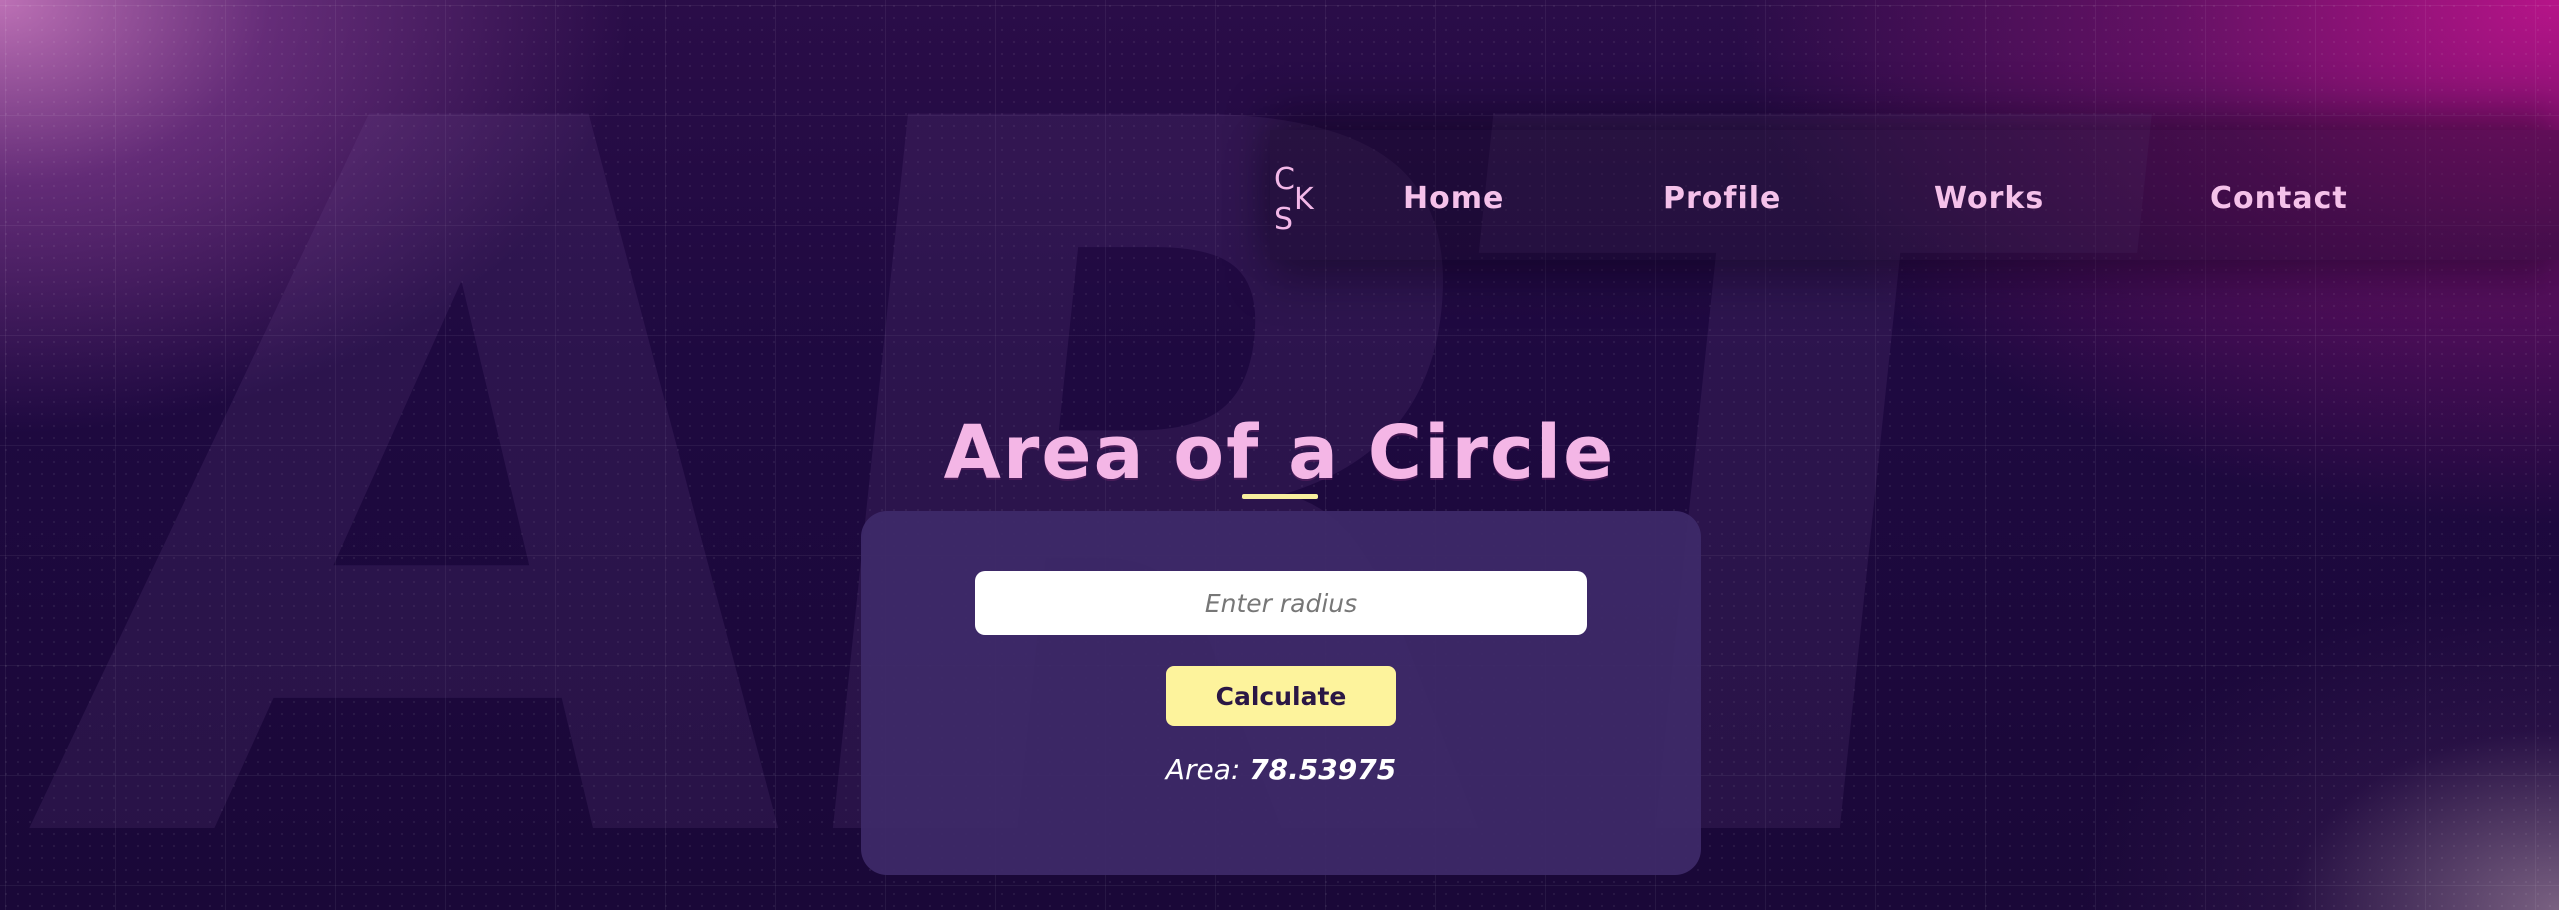 This screenshot has height=910, width=2559. Describe the element at coordinates (1203, 769) in the screenshot. I see `area-result-label: Area:` at that location.